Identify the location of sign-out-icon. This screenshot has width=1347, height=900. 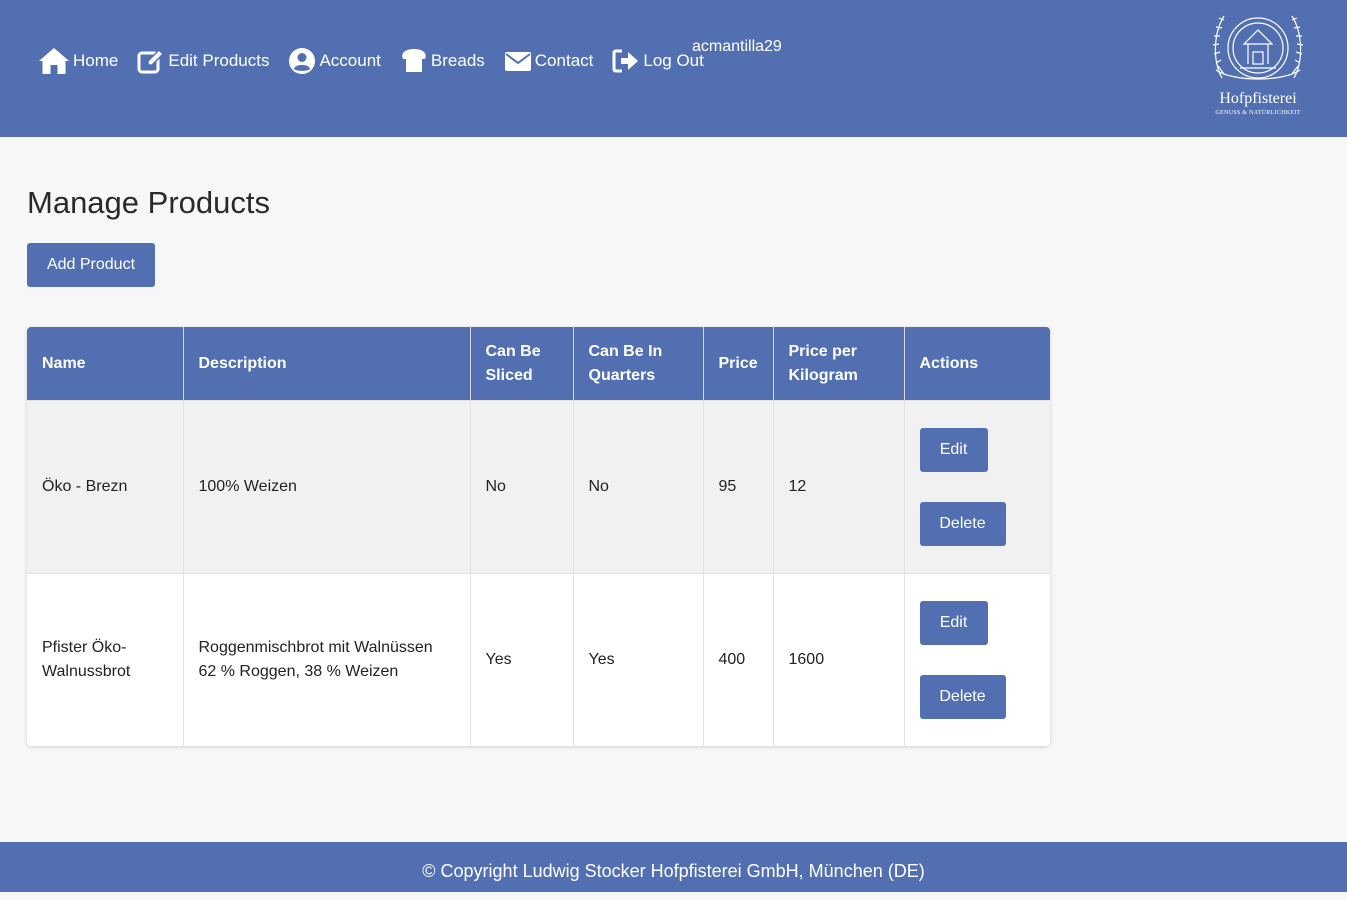
(627, 61).